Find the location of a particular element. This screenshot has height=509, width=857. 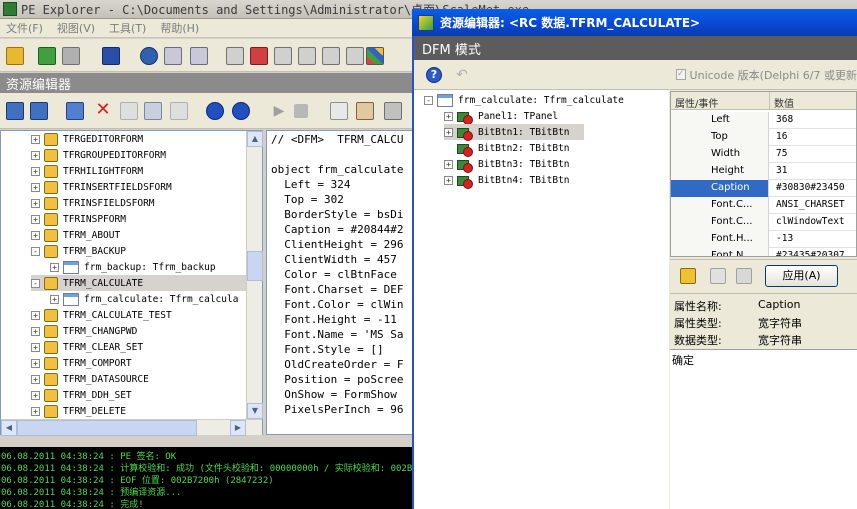

resource-editor-titlebar: 资源编辑器: <RC 数据.TFRM_CALCULATE> is located at coordinates (634, 22).